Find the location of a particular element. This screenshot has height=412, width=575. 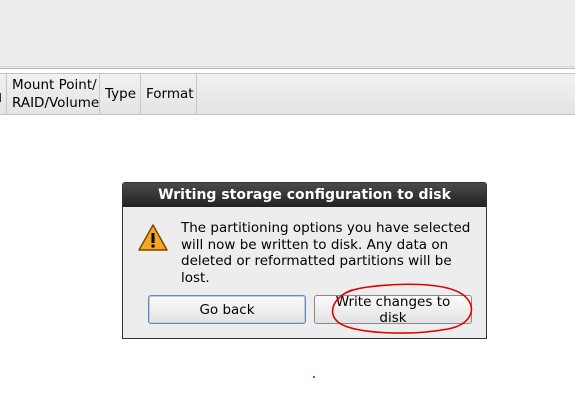

column-header-format-label: Format is located at coordinates (170, 94).